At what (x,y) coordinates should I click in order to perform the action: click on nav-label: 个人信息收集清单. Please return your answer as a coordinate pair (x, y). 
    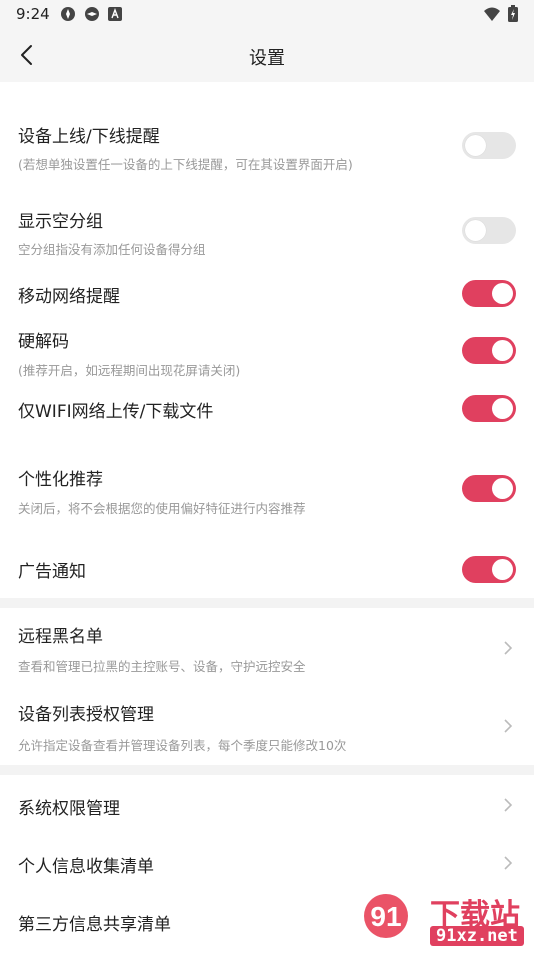
    Looking at the image, I should click on (86, 867).